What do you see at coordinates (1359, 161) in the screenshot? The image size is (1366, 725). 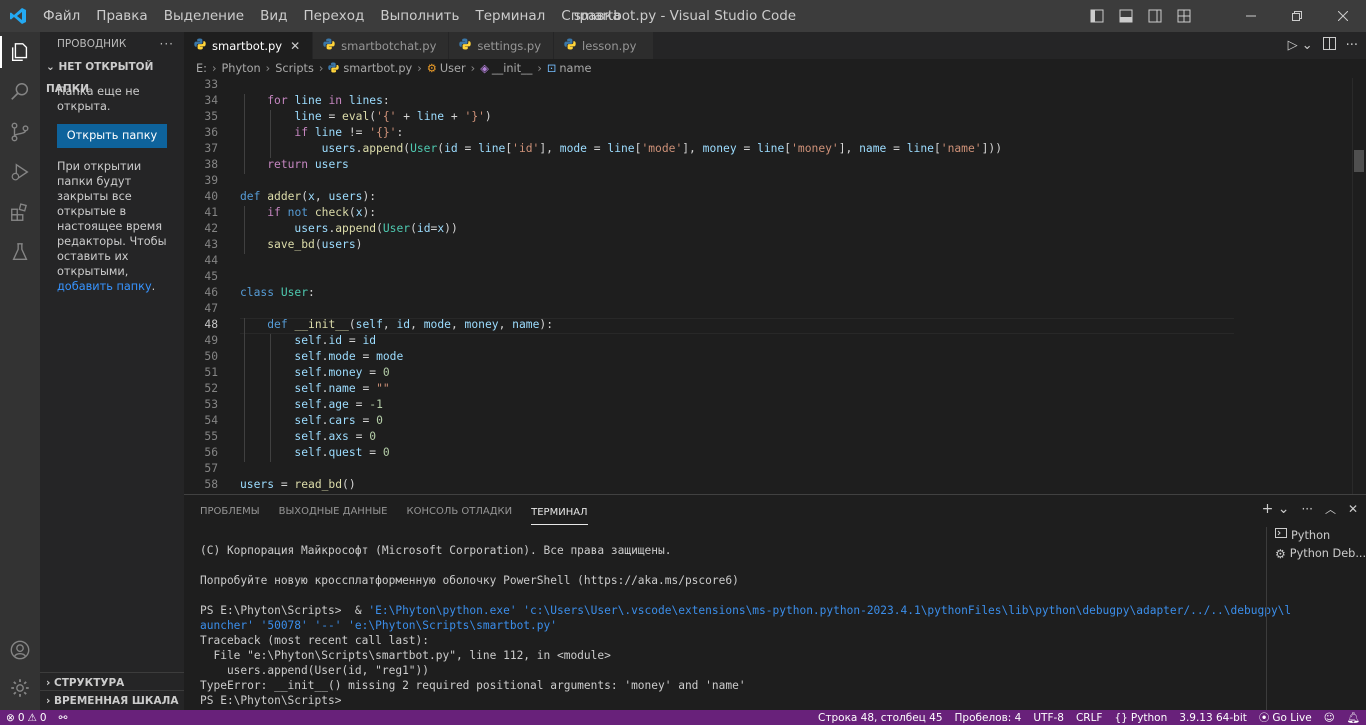 I see `scrollbar-thumb` at bounding box center [1359, 161].